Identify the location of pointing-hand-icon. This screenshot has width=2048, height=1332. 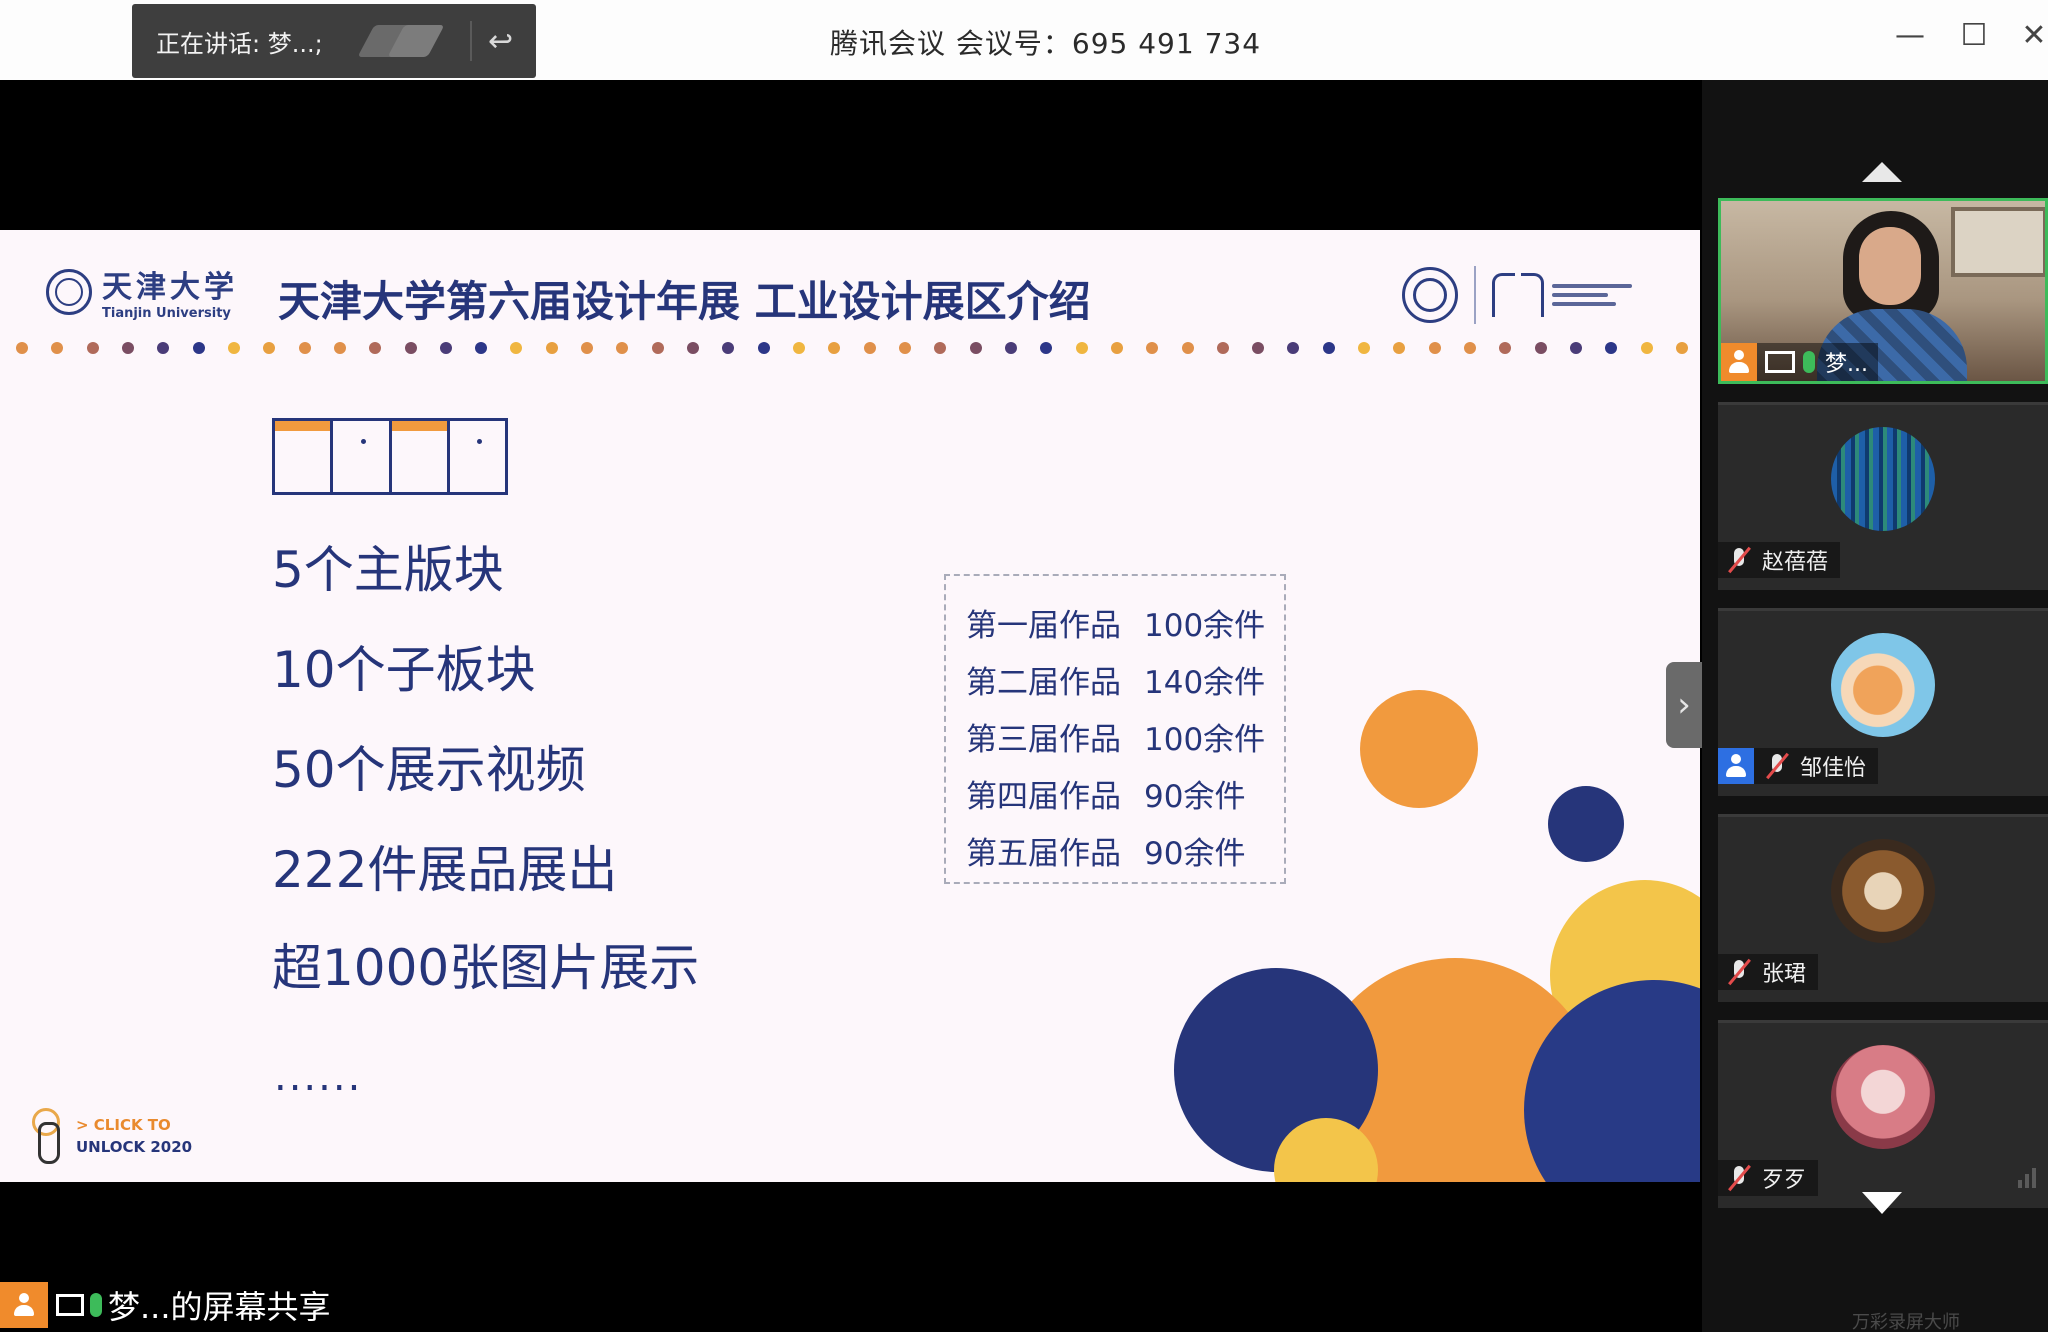
(46, 1136).